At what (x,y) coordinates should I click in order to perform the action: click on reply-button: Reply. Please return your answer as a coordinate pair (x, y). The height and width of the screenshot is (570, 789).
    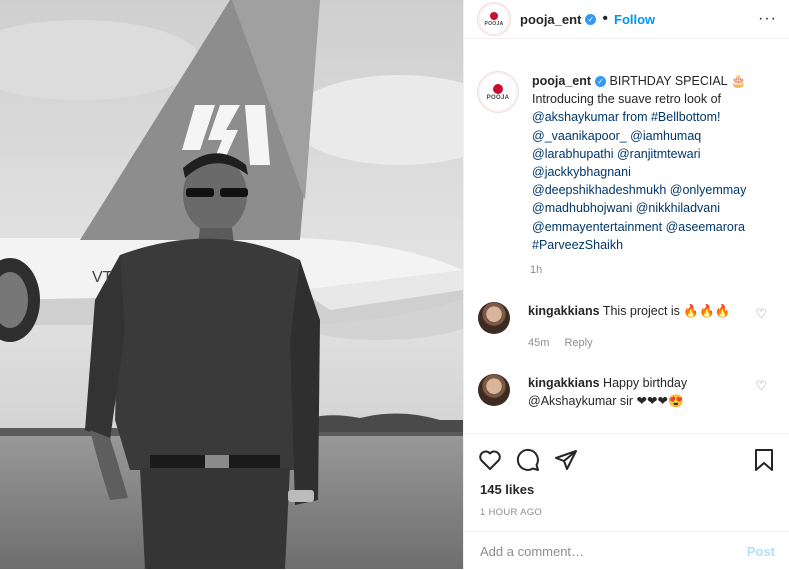
    Looking at the image, I should click on (578, 343).